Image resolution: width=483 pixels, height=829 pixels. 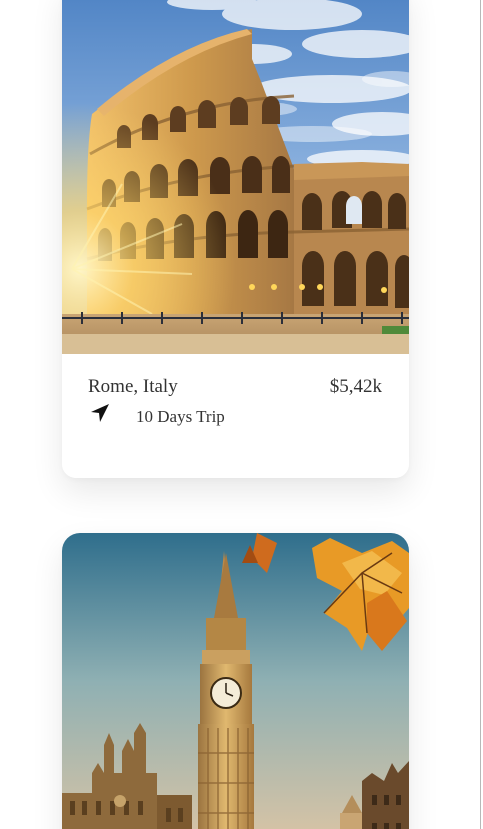 I want to click on window-edge-divider, so click(x=480, y=414).